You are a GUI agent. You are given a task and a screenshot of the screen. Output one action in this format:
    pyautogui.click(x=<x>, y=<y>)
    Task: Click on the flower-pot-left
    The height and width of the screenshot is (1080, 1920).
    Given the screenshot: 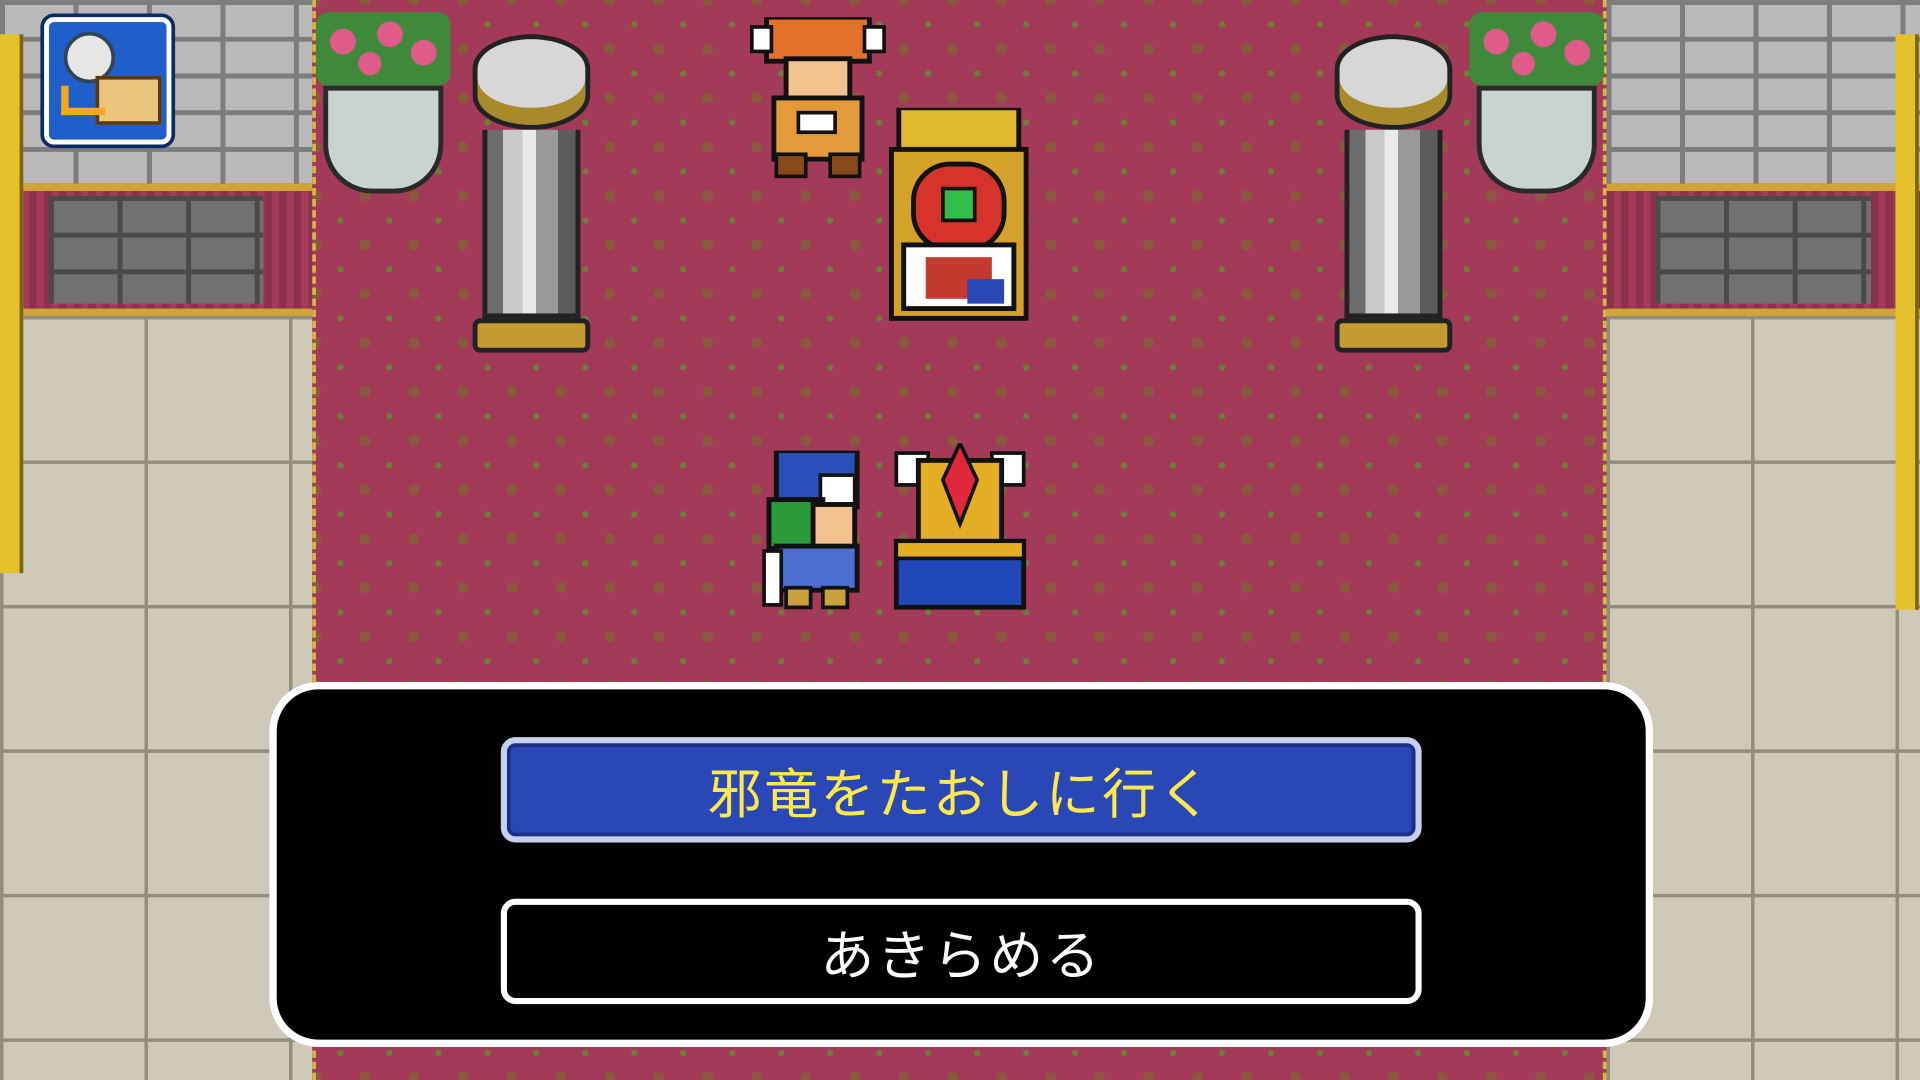 What is the action you would take?
    pyautogui.click(x=383, y=104)
    